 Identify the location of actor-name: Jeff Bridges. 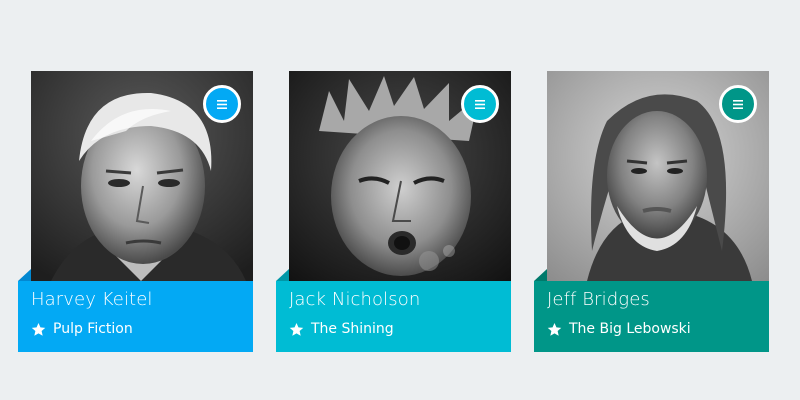
(598, 299).